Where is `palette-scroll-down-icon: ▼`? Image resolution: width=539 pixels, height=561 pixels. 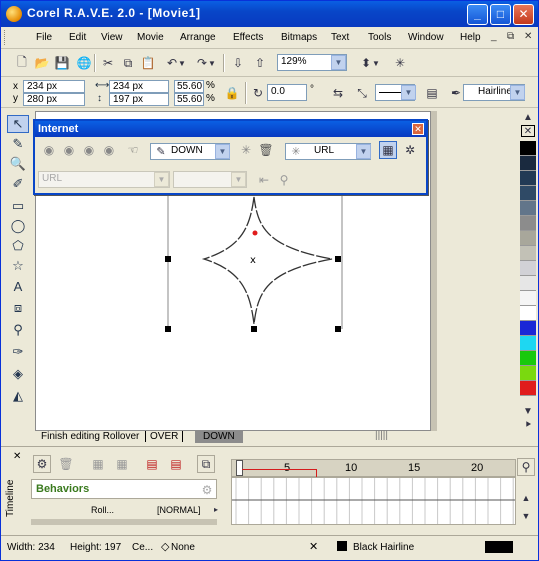
palette-scroll-down-icon: ▼ is located at coordinates (528, 411).